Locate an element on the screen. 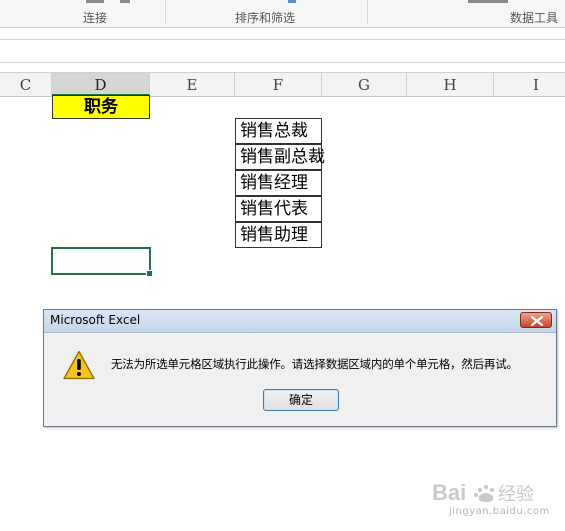 This screenshot has height=531, width=565. close-button is located at coordinates (536, 320).